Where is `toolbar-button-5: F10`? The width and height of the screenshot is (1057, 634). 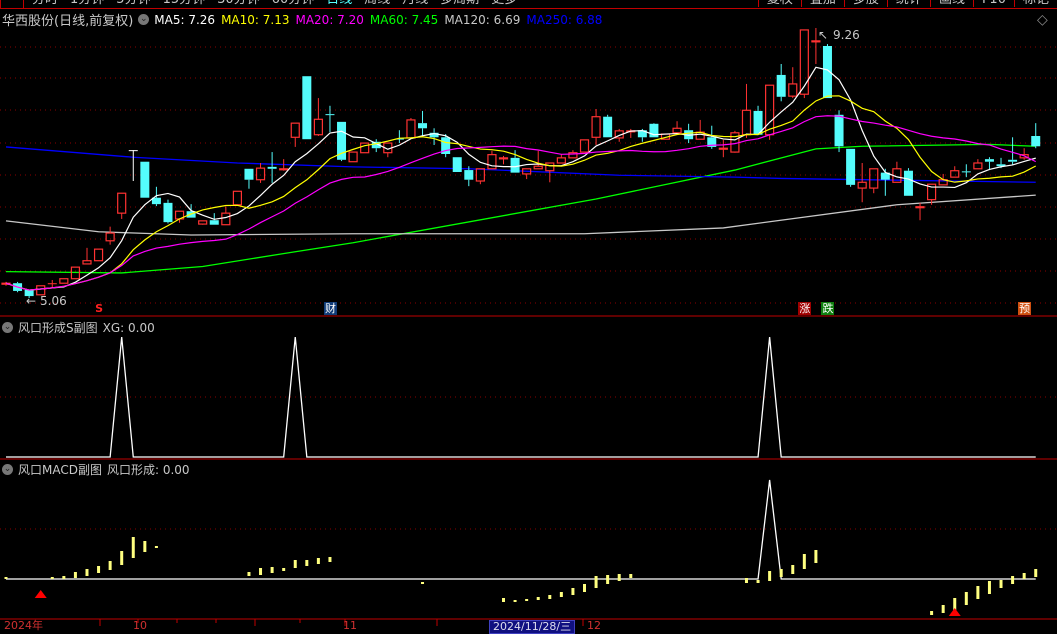
toolbar-button-5: F10 is located at coordinates (993, 3).